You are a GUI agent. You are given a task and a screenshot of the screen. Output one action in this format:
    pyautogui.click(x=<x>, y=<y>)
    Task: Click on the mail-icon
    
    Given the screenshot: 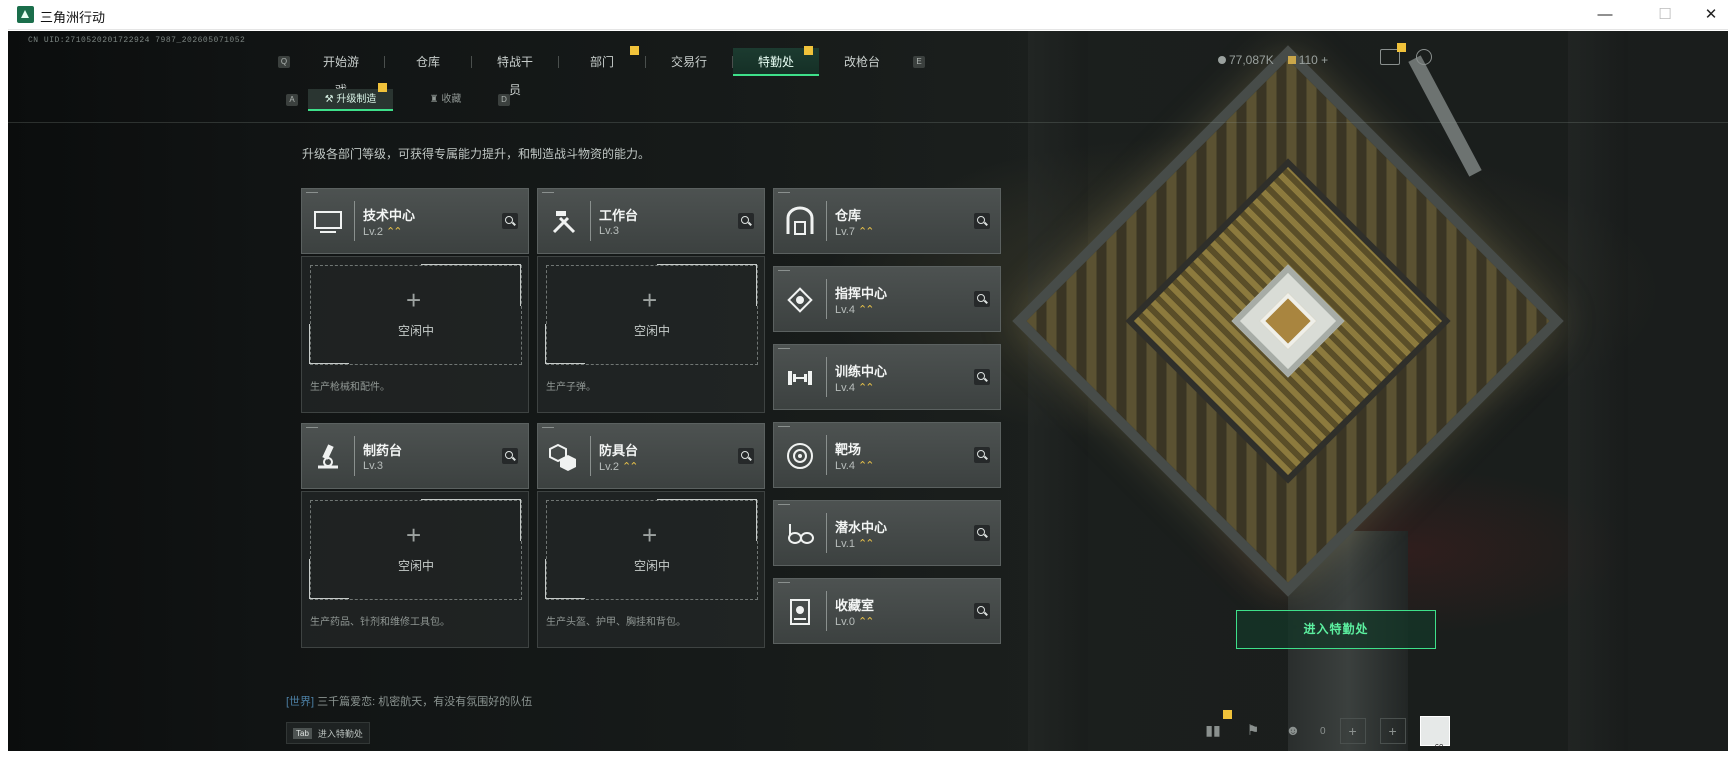 What is the action you would take?
    pyautogui.click(x=1393, y=54)
    